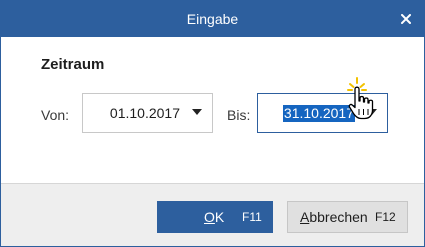 The height and width of the screenshot is (247, 425). Describe the element at coordinates (338, 217) in the screenshot. I see `cancel-label-rest: bbrechen` at that location.